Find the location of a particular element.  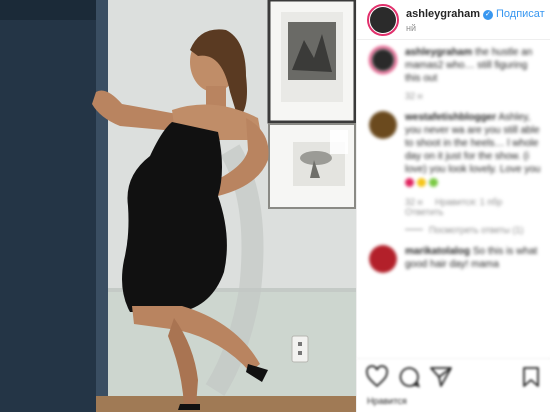

comment-likes: Нравится: 1 пбр is located at coordinates (468, 202).